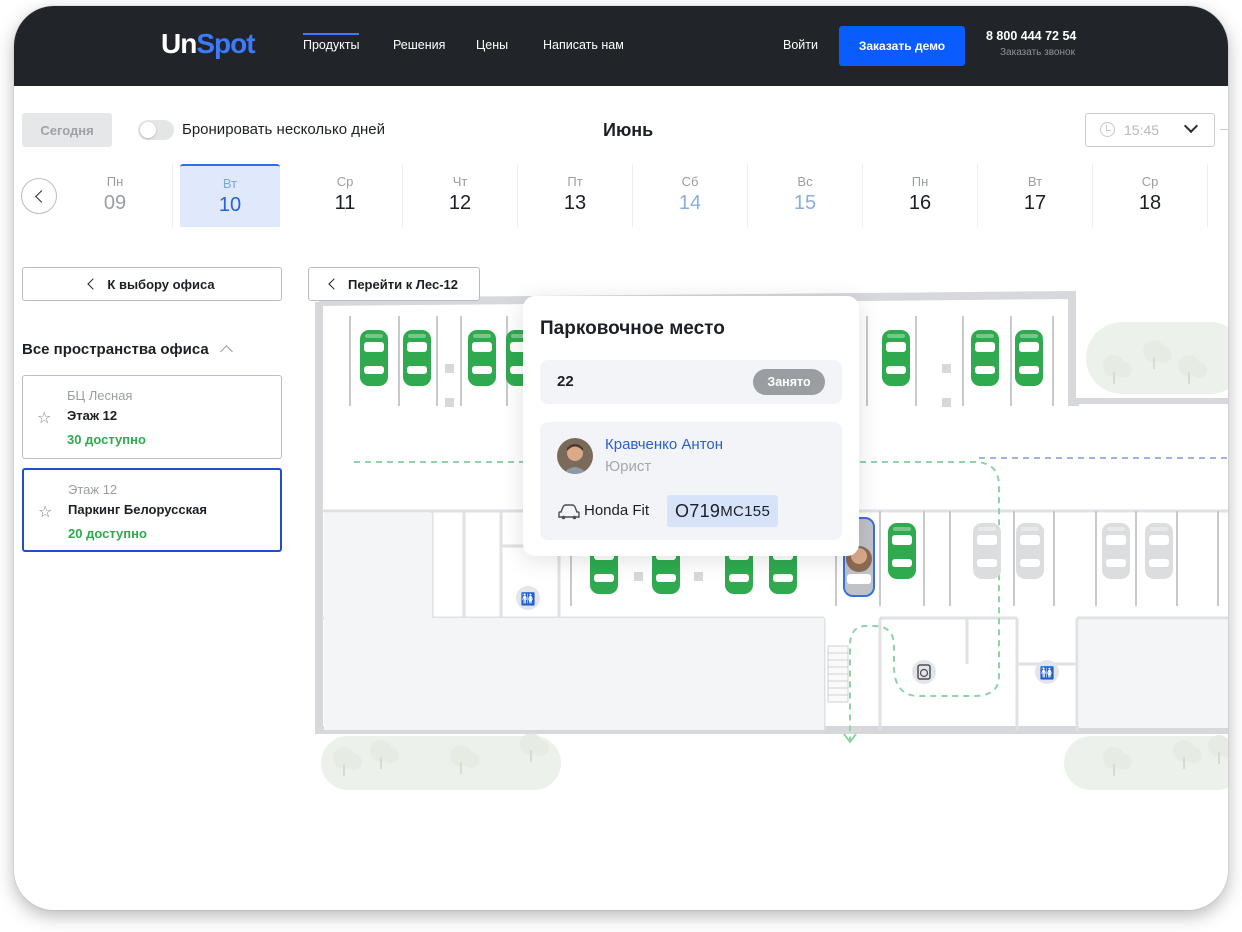 Image resolution: width=1242 pixels, height=932 pixels. What do you see at coordinates (698, 510) in the screenshot?
I see `plate-main: О719` at bounding box center [698, 510].